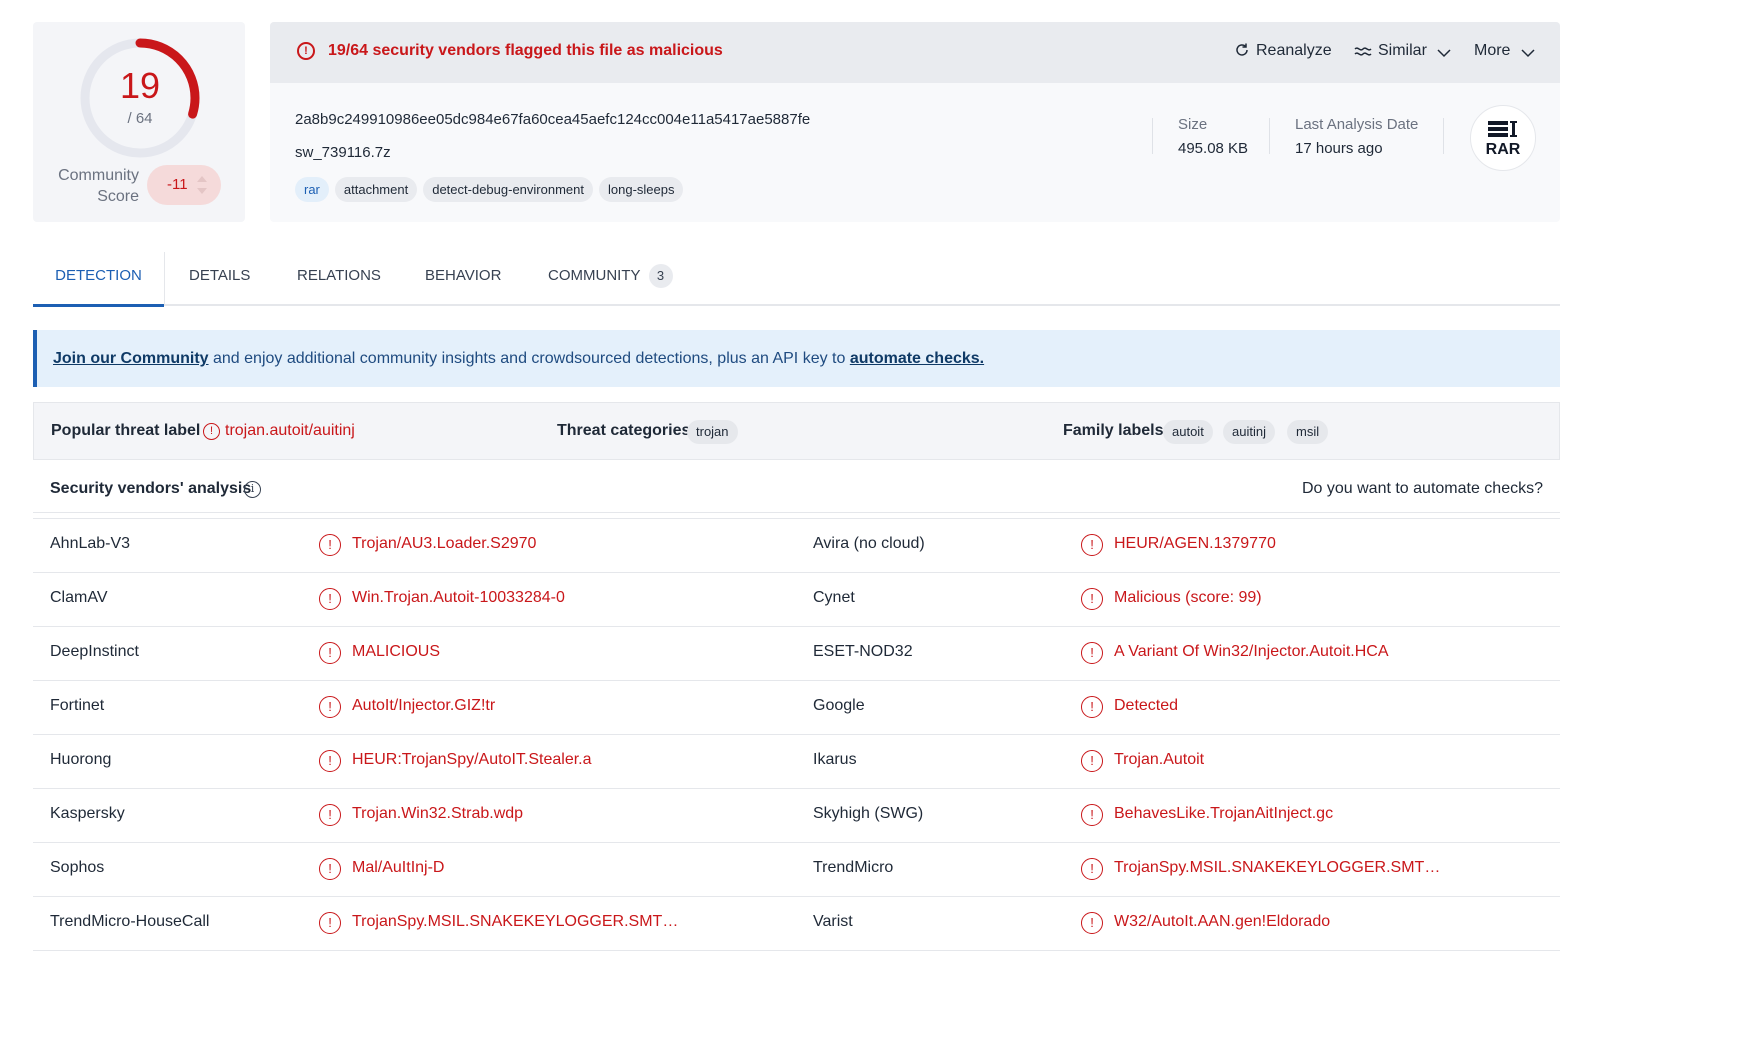 The width and height of the screenshot is (1740, 1052). I want to click on size-label: Size, so click(1193, 124).